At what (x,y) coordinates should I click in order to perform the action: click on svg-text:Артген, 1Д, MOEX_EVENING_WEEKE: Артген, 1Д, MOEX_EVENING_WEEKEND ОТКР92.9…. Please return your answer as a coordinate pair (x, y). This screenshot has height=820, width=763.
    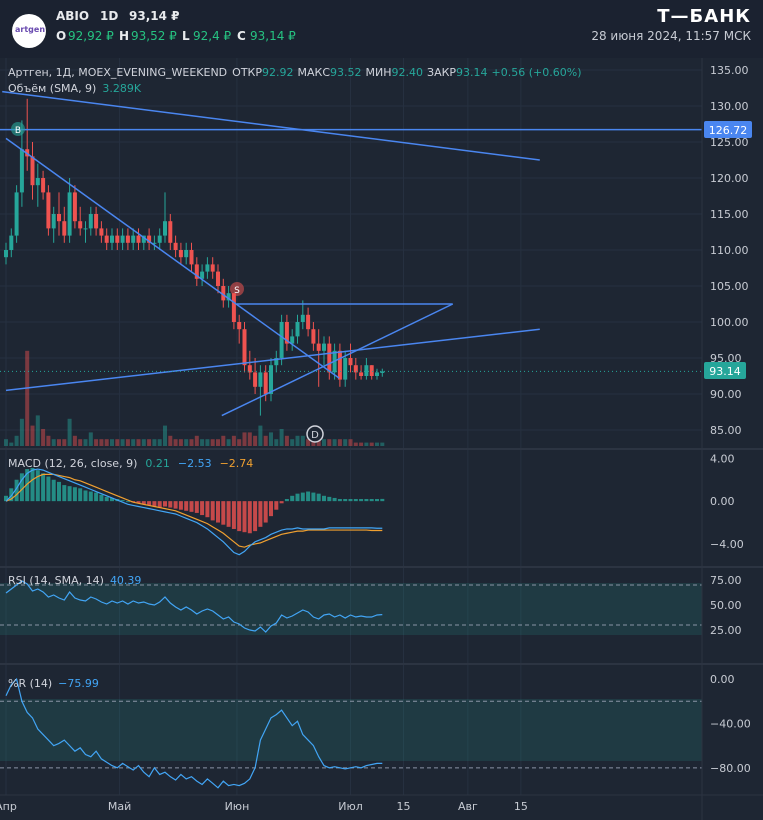
    Looking at the image, I should click on (295, 72).